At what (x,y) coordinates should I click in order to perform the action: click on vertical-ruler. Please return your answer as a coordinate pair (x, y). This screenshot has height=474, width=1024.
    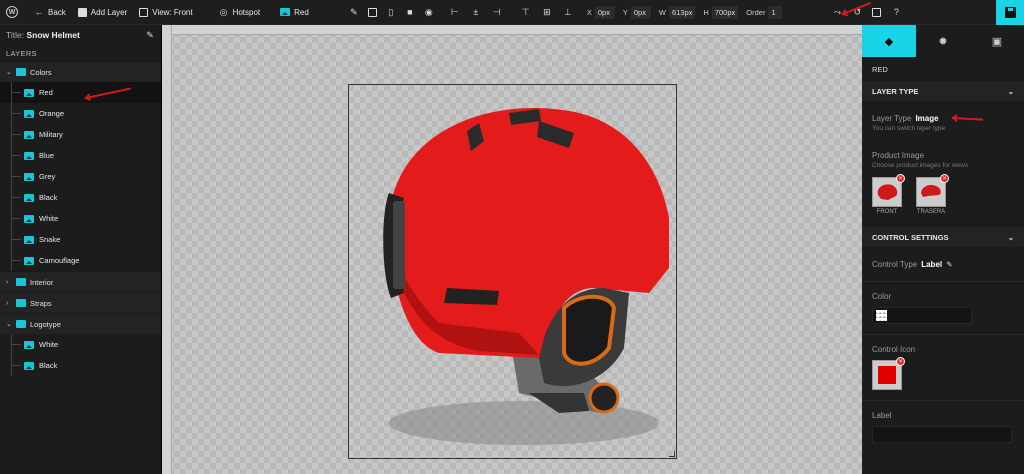
    Looking at the image, I should click on (167, 249).